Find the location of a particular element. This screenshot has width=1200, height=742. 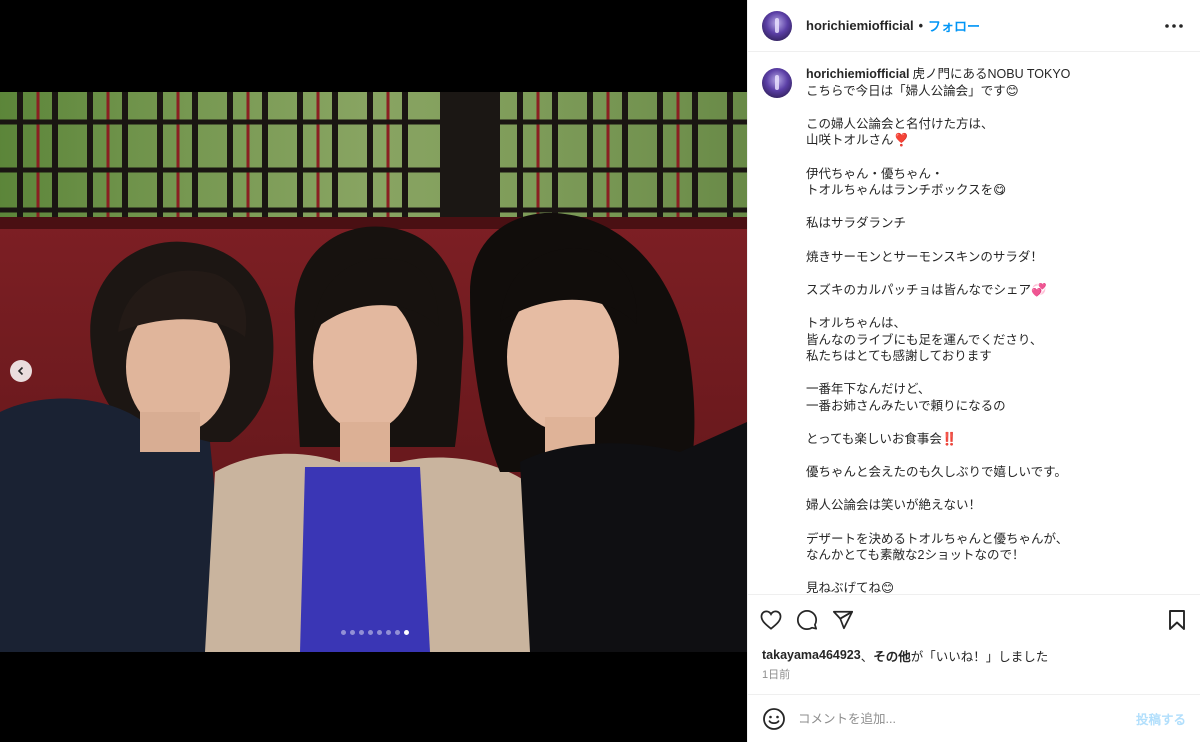

more-horizontal-icon is located at coordinates (1174, 25).